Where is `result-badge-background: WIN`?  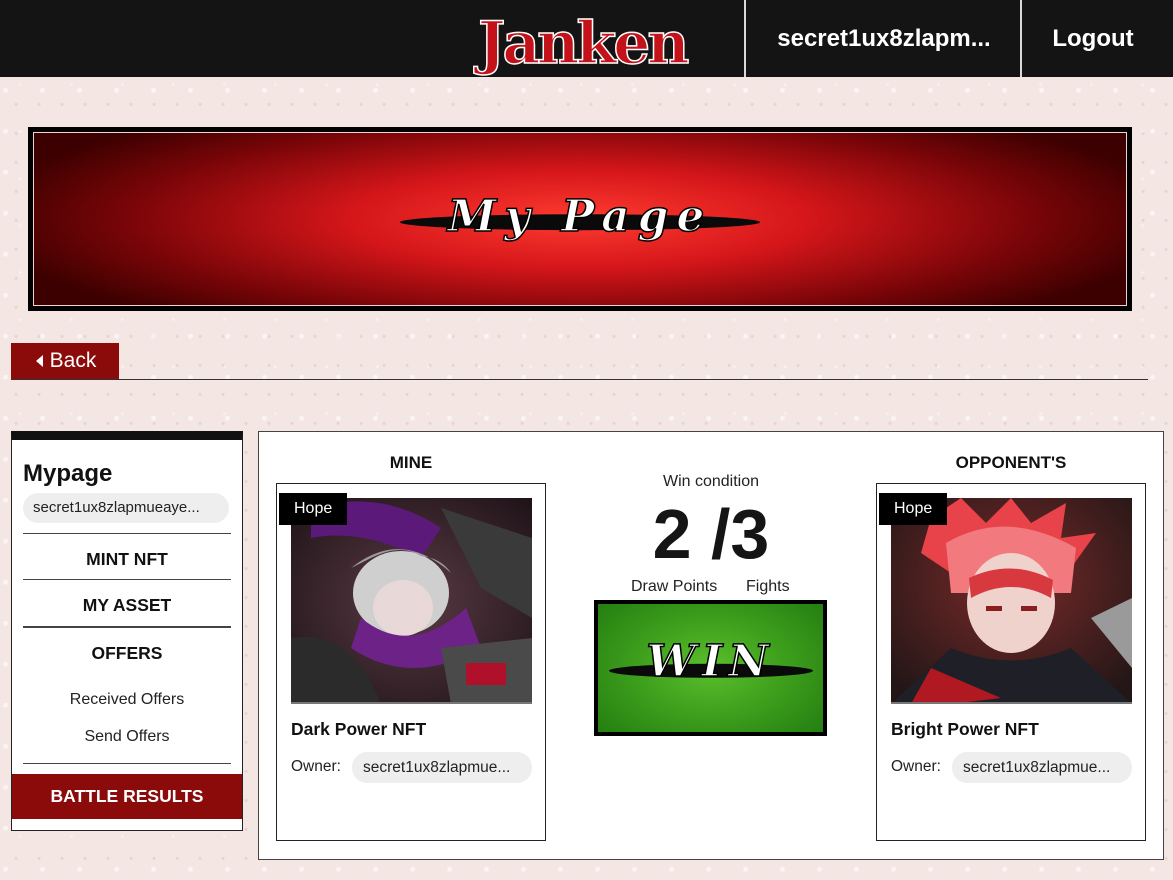
result-badge-background: WIN is located at coordinates (710, 668).